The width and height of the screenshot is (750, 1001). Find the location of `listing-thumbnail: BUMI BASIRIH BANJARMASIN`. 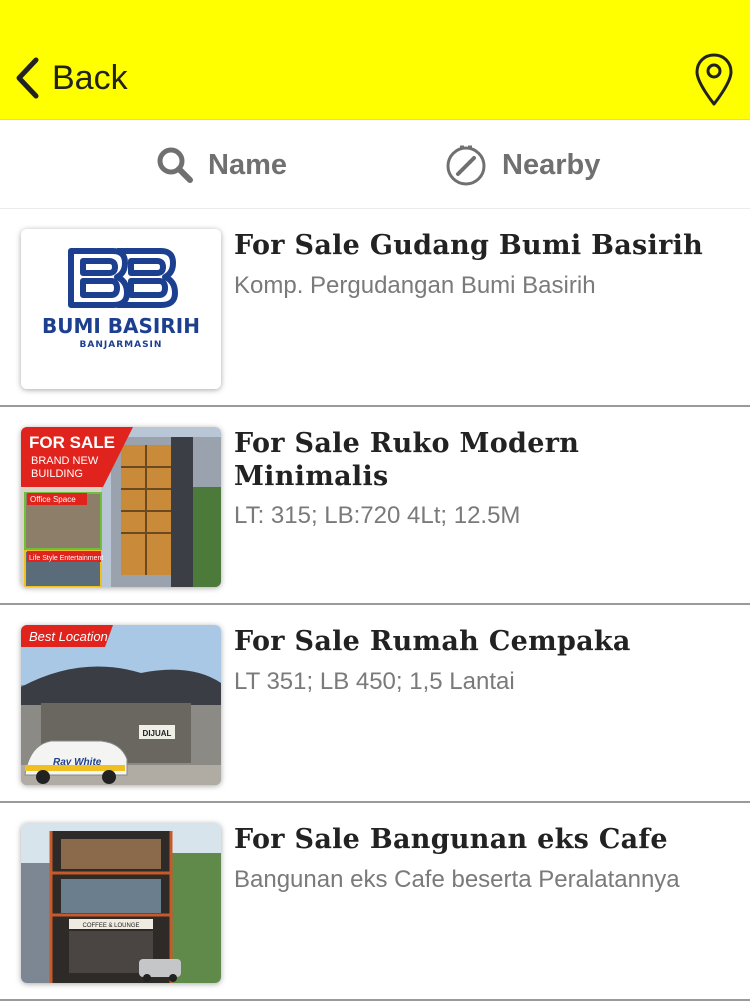

listing-thumbnail: BUMI BASIRIH BANJARMASIN is located at coordinates (121, 309).